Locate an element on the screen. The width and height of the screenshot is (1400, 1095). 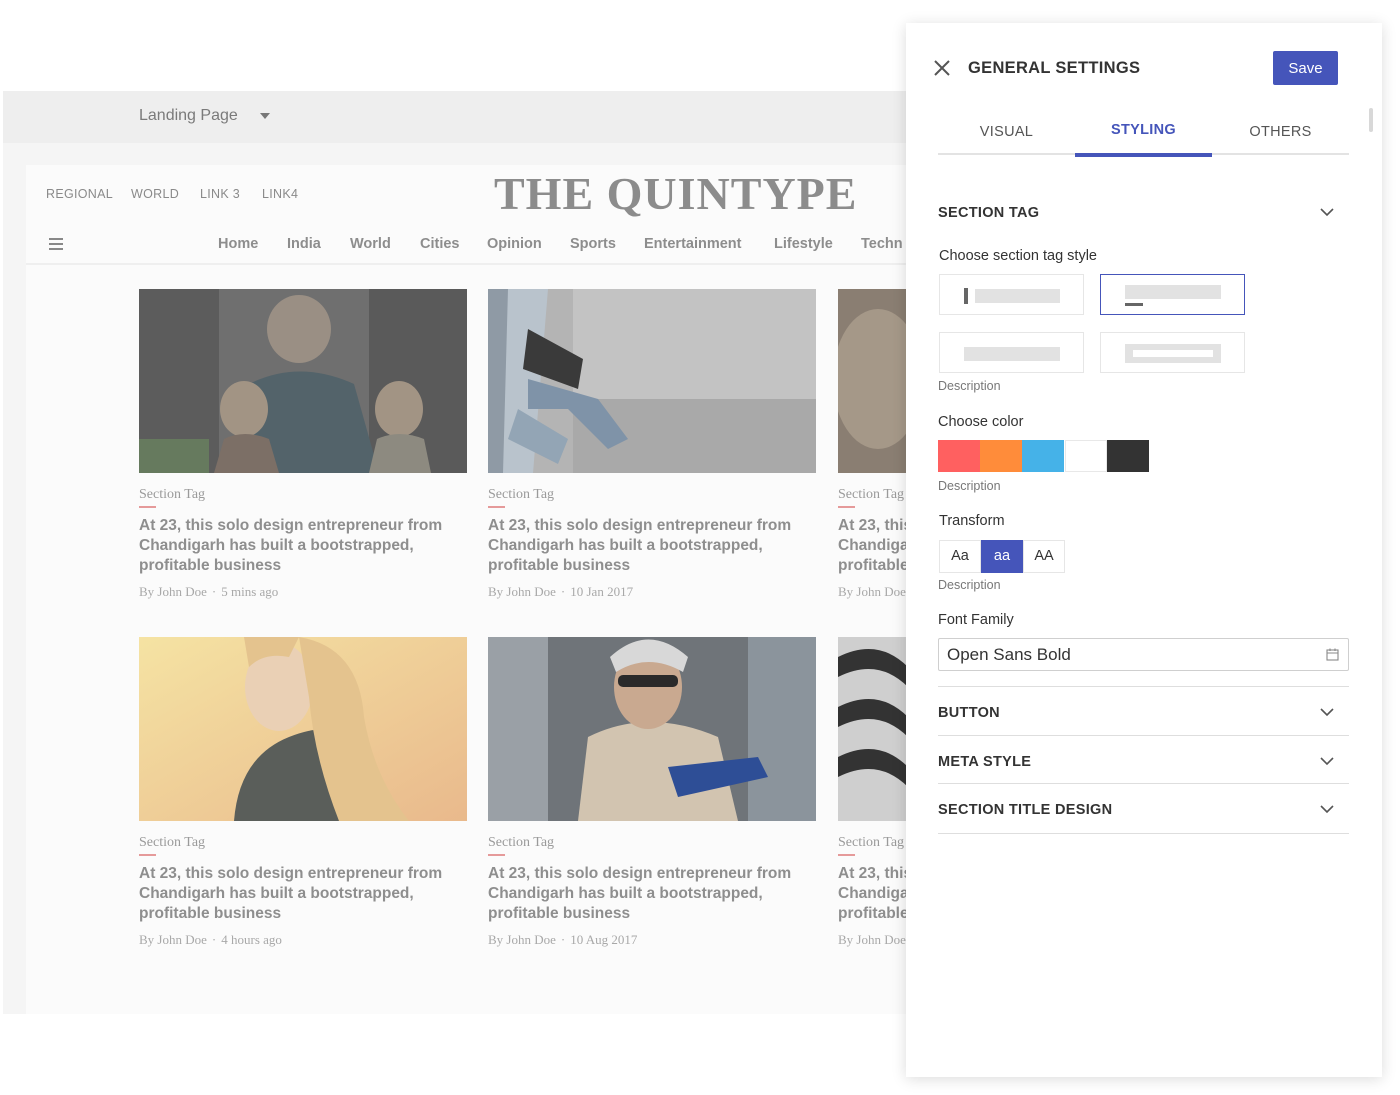
panel-title: GENERAL SETTINGS is located at coordinates (1054, 68).